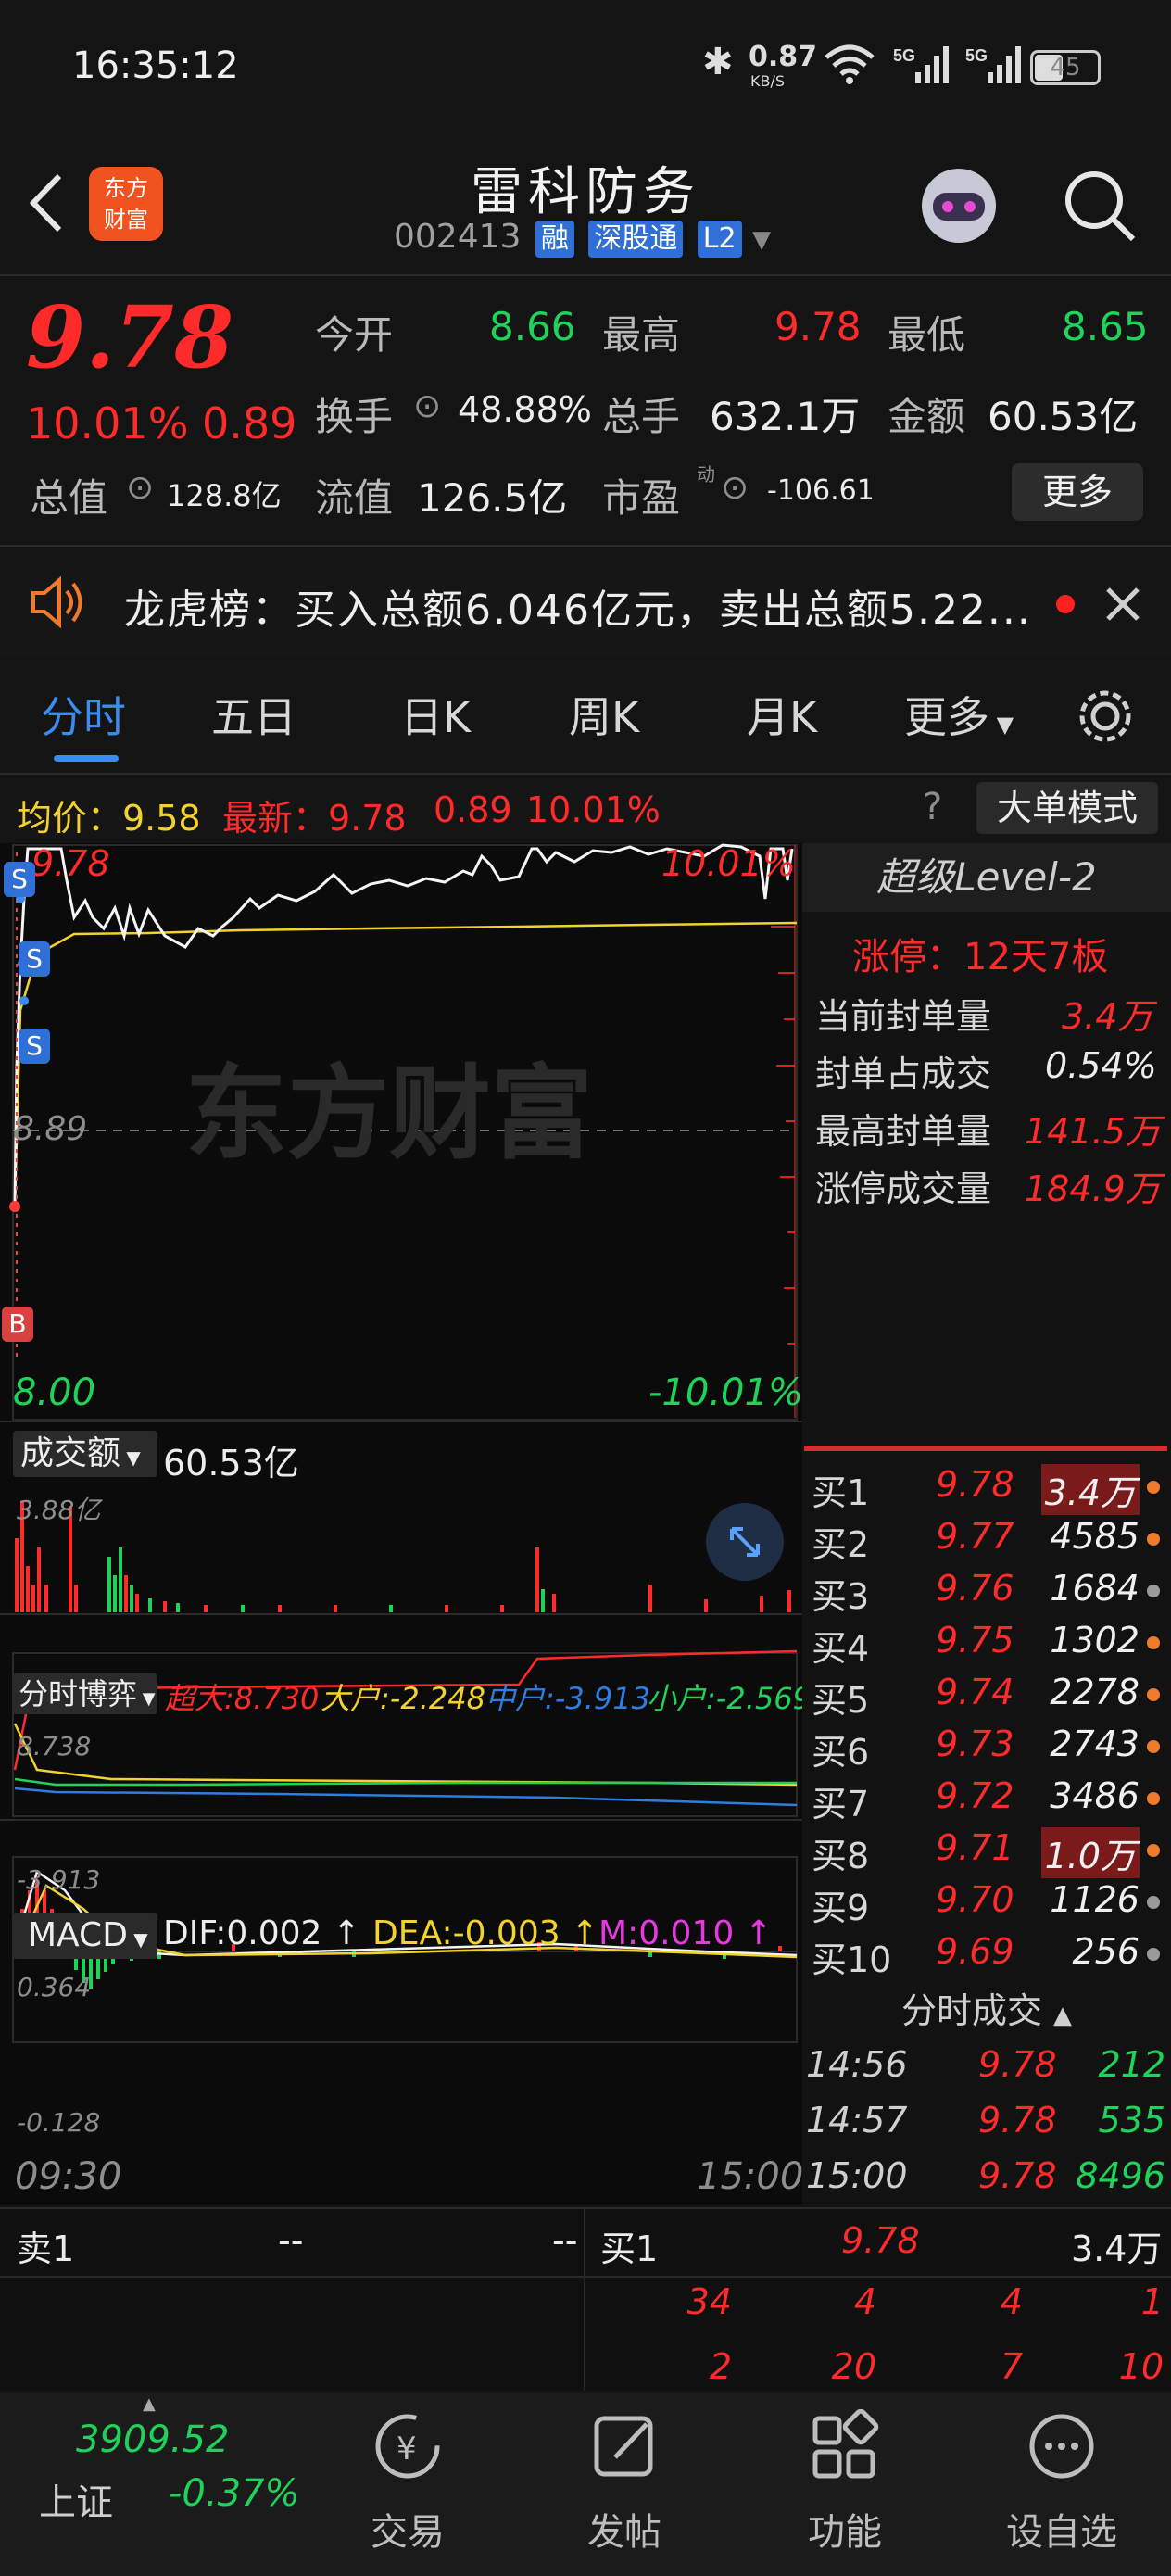 This screenshot has height=2576, width=1171. I want to click on more-button: 更多, so click(1078, 492).